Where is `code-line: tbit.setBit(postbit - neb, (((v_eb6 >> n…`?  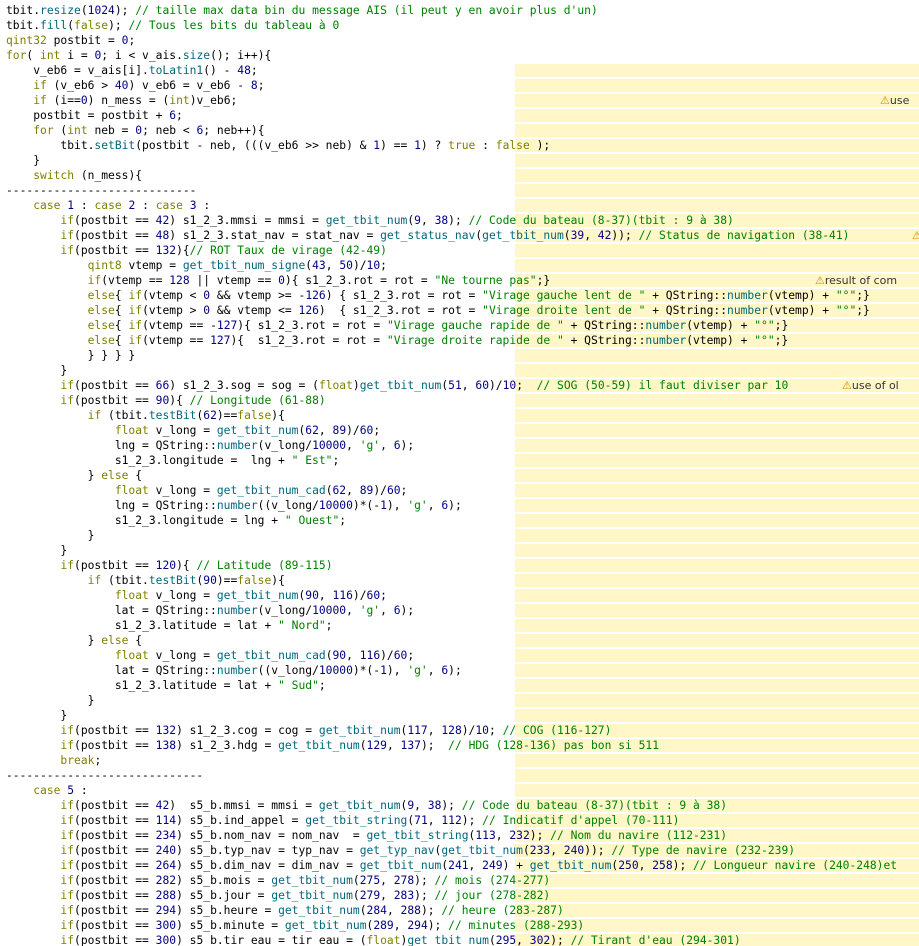 code-line: tbit.setBit(postbit - neb, (((v_eb6 >> n… is located at coordinates (459, 145).